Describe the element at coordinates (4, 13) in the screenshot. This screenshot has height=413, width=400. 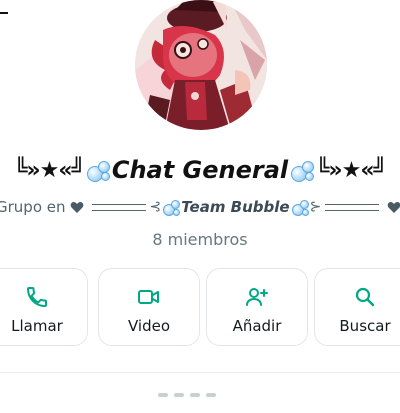
I see `back-arrow-icon` at that location.